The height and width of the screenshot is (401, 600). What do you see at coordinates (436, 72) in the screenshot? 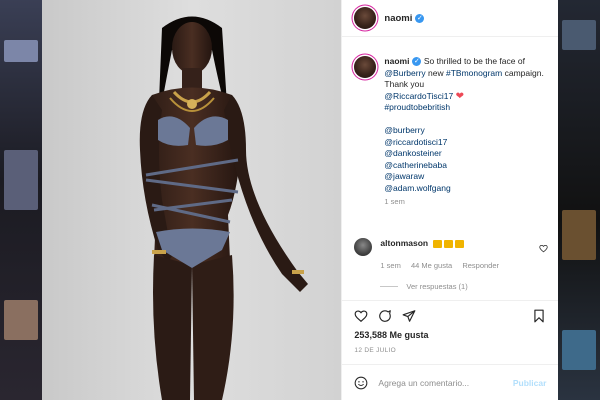
I see `caption-text-2: new` at bounding box center [436, 72].